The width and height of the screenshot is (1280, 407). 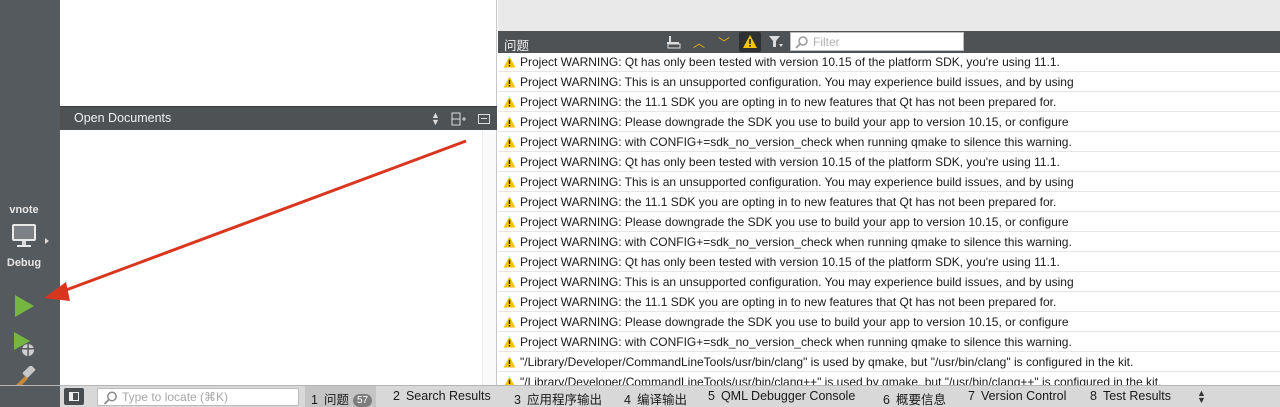 What do you see at coordinates (484, 119) in the screenshot?
I see `close-pane-icon` at bounding box center [484, 119].